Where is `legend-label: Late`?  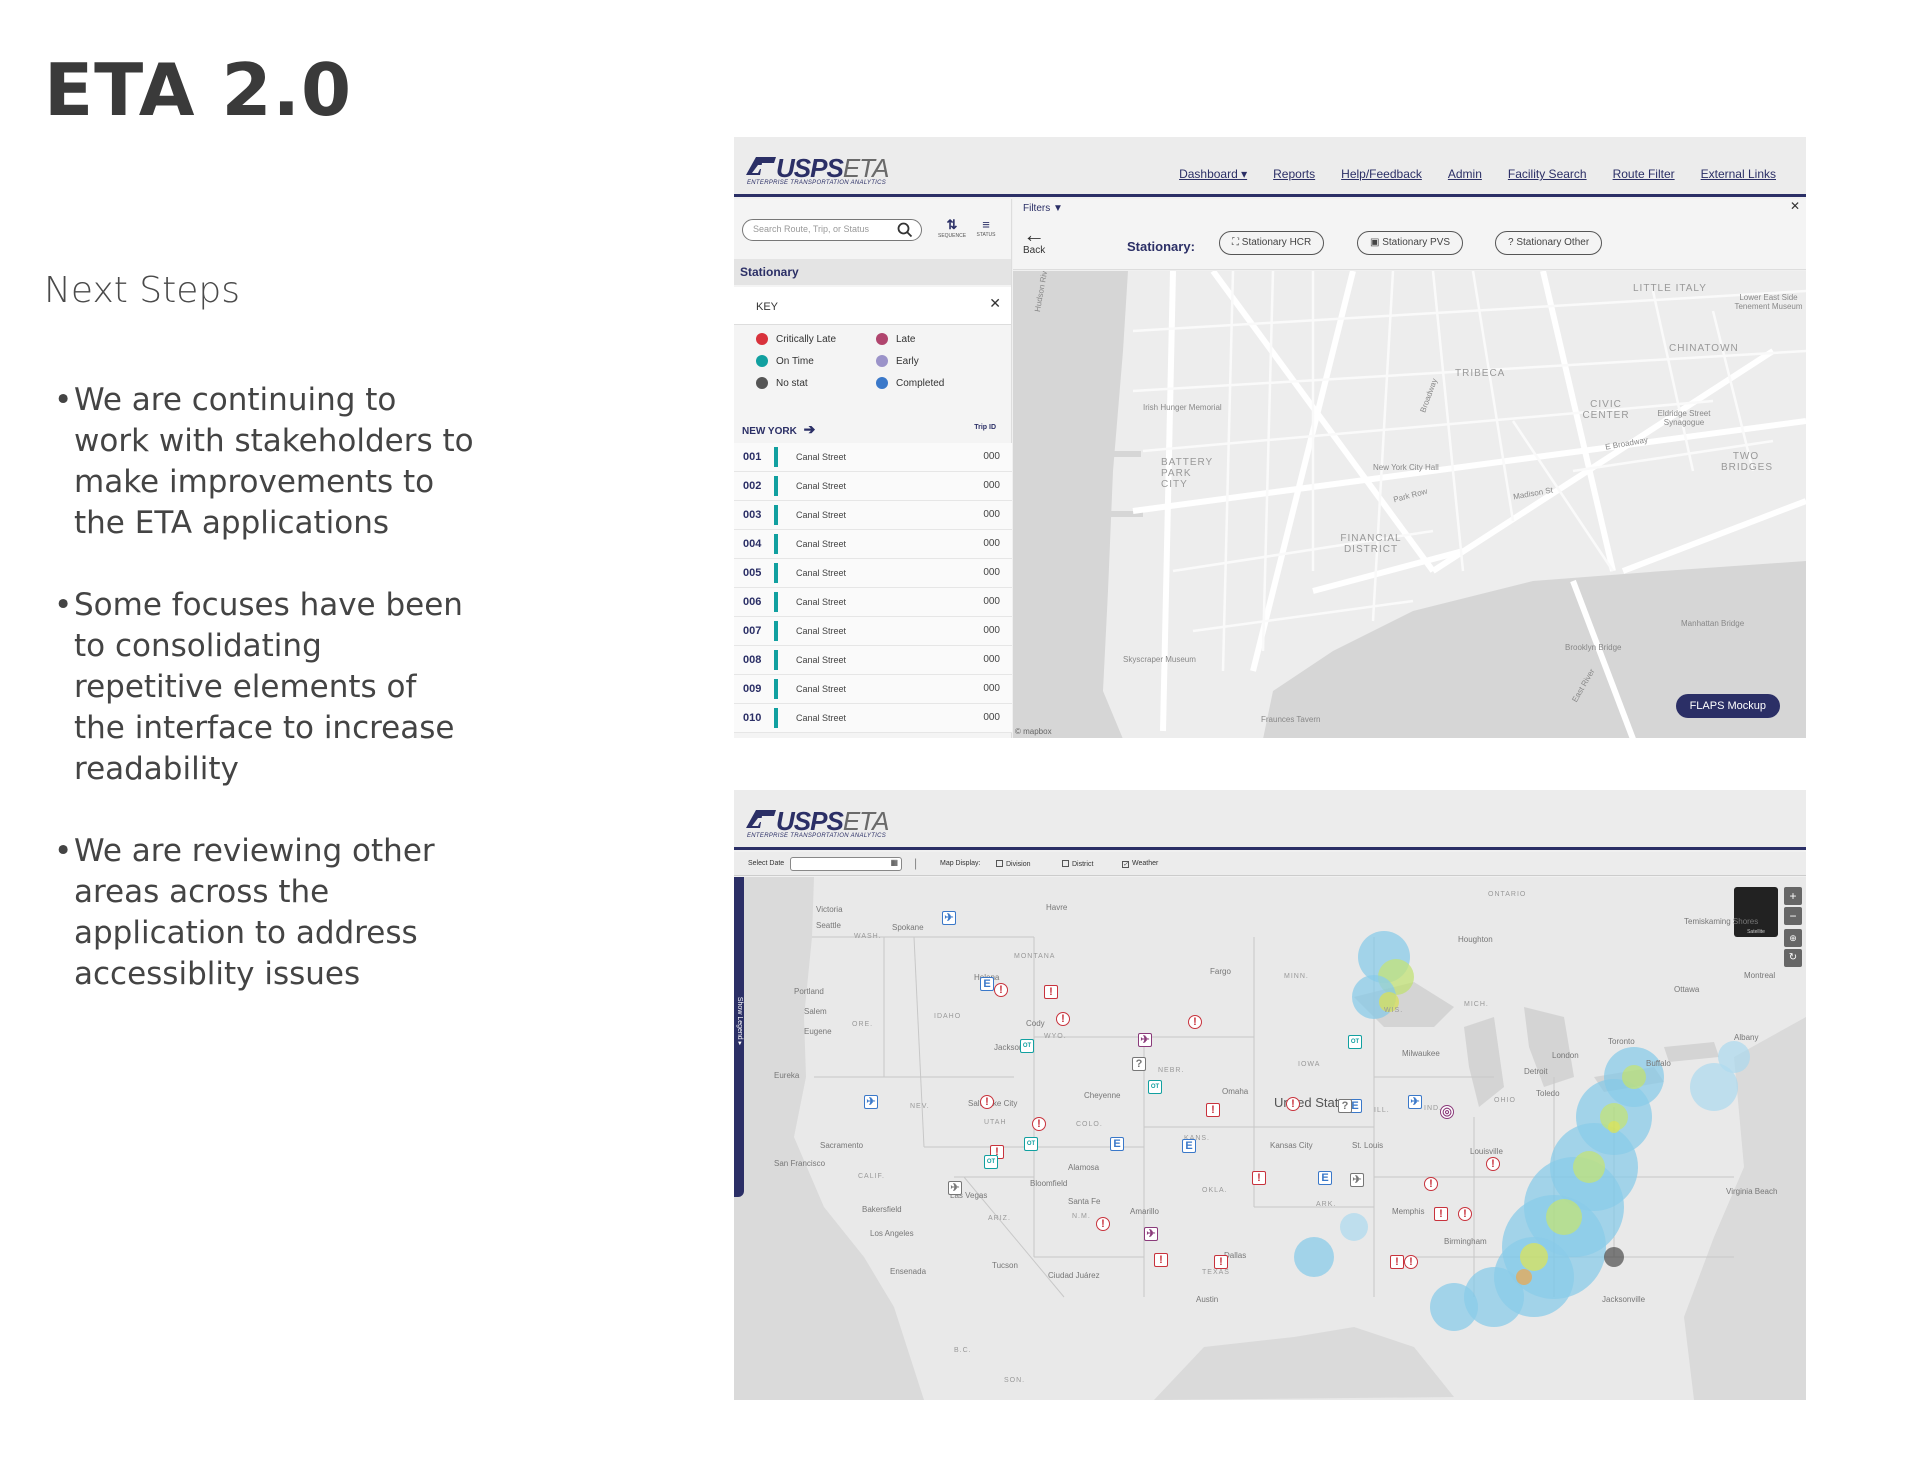
legend-label: Late is located at coordinates (906, 339).